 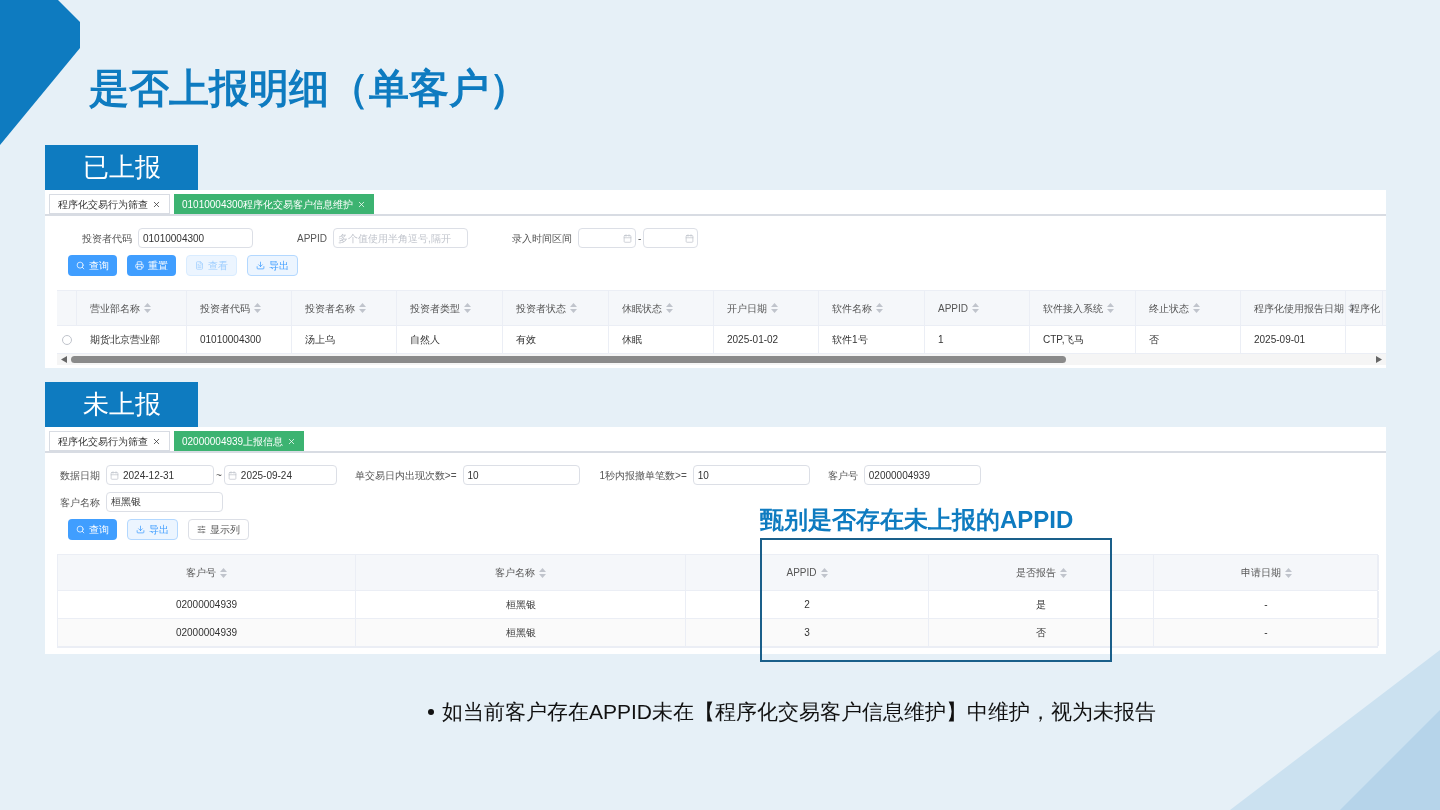 I want to click on field-label: 录入时间区间, so click(x=542, y=238).